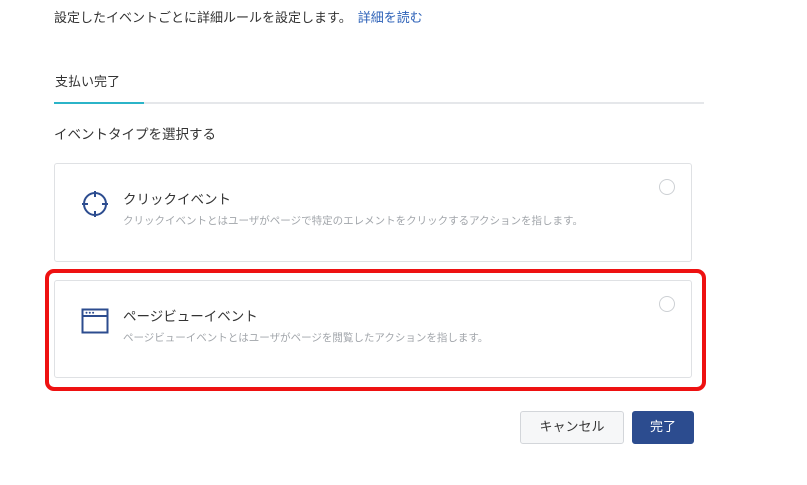 The width and height of the screenshot is (807, 485). What do you see at coordinates (667, 187) in the screenshot?
I see `click-event-radio` at bounding box center [667, 187].